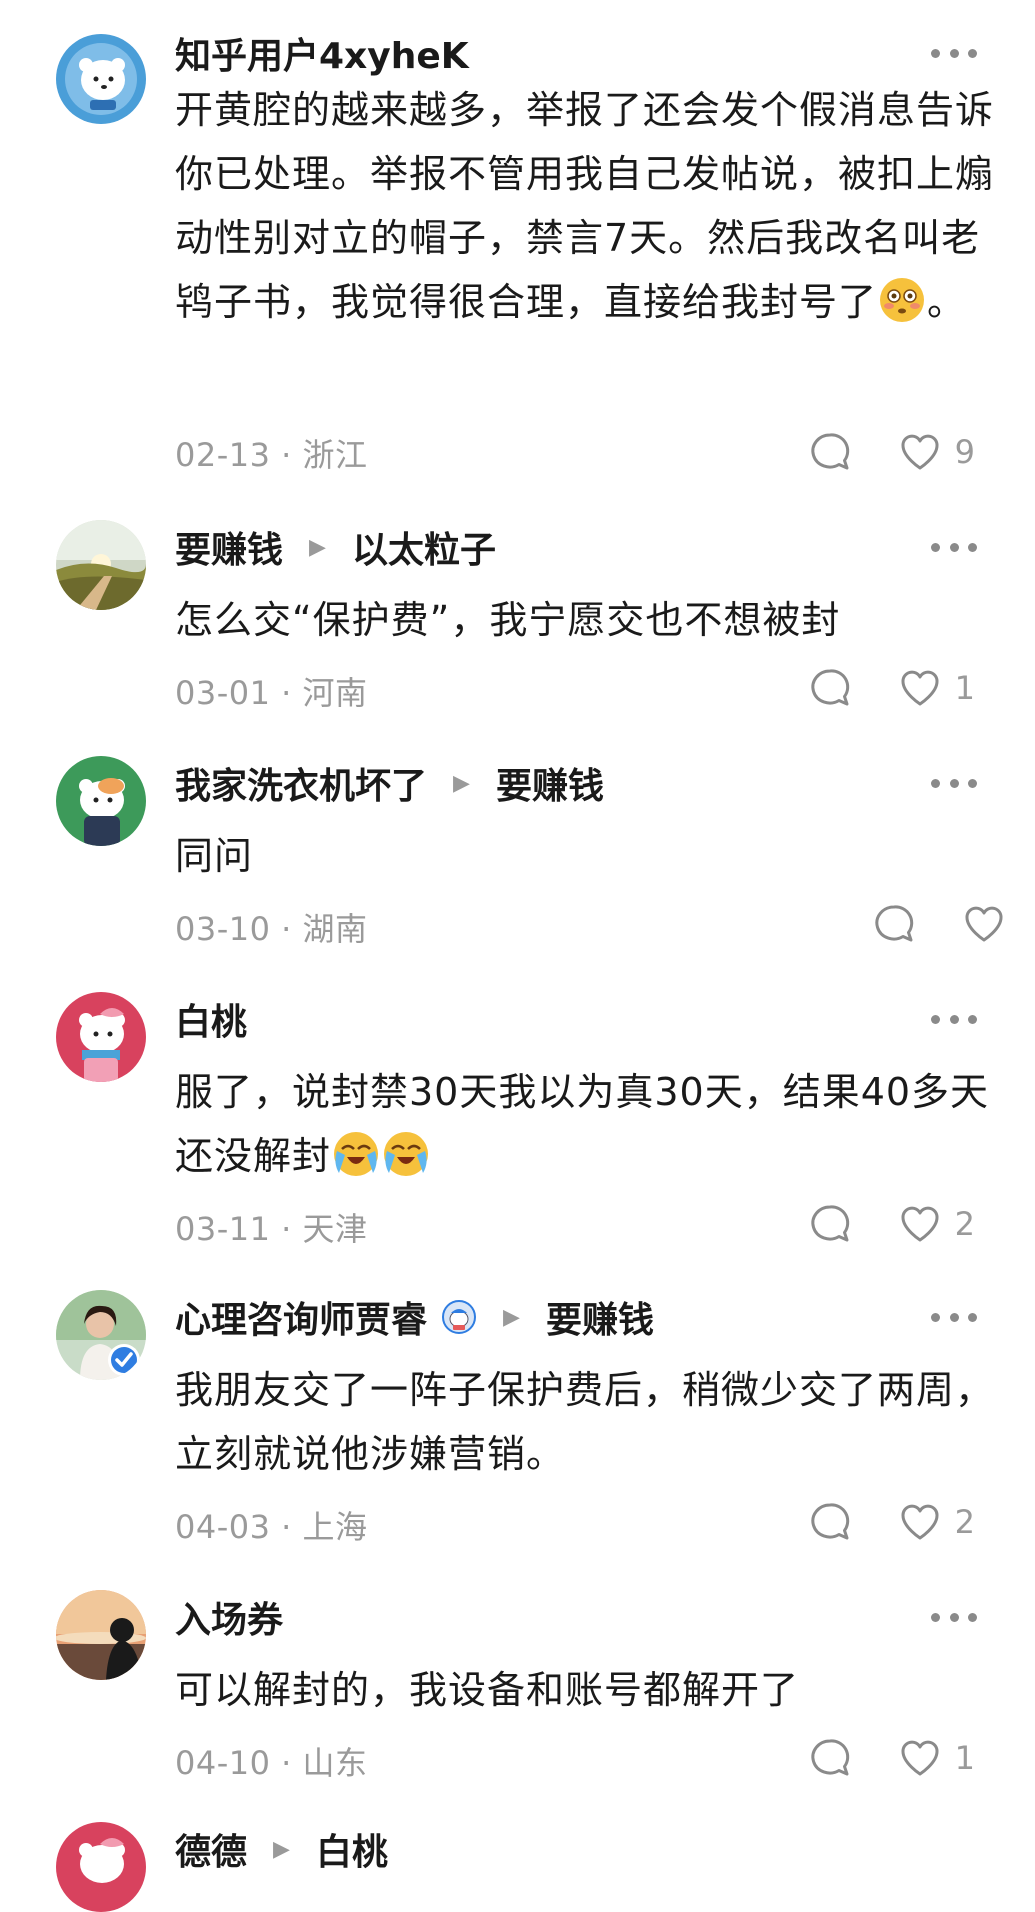  What do you see at coordinates (575, 547) in the screenshot?
I see `author-row: 要赚钱 ▶ 以太粒子` at bounding box center [575, 547].